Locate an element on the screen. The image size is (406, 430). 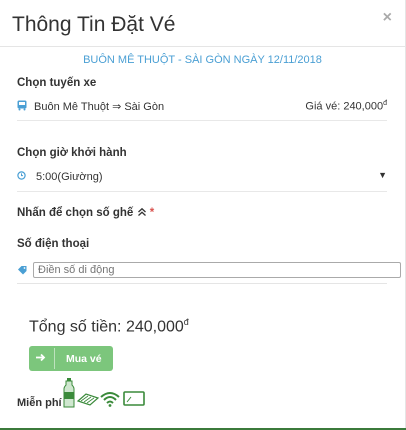
buy-ticket-label: Mua vé is located at coordinates (84, 359).